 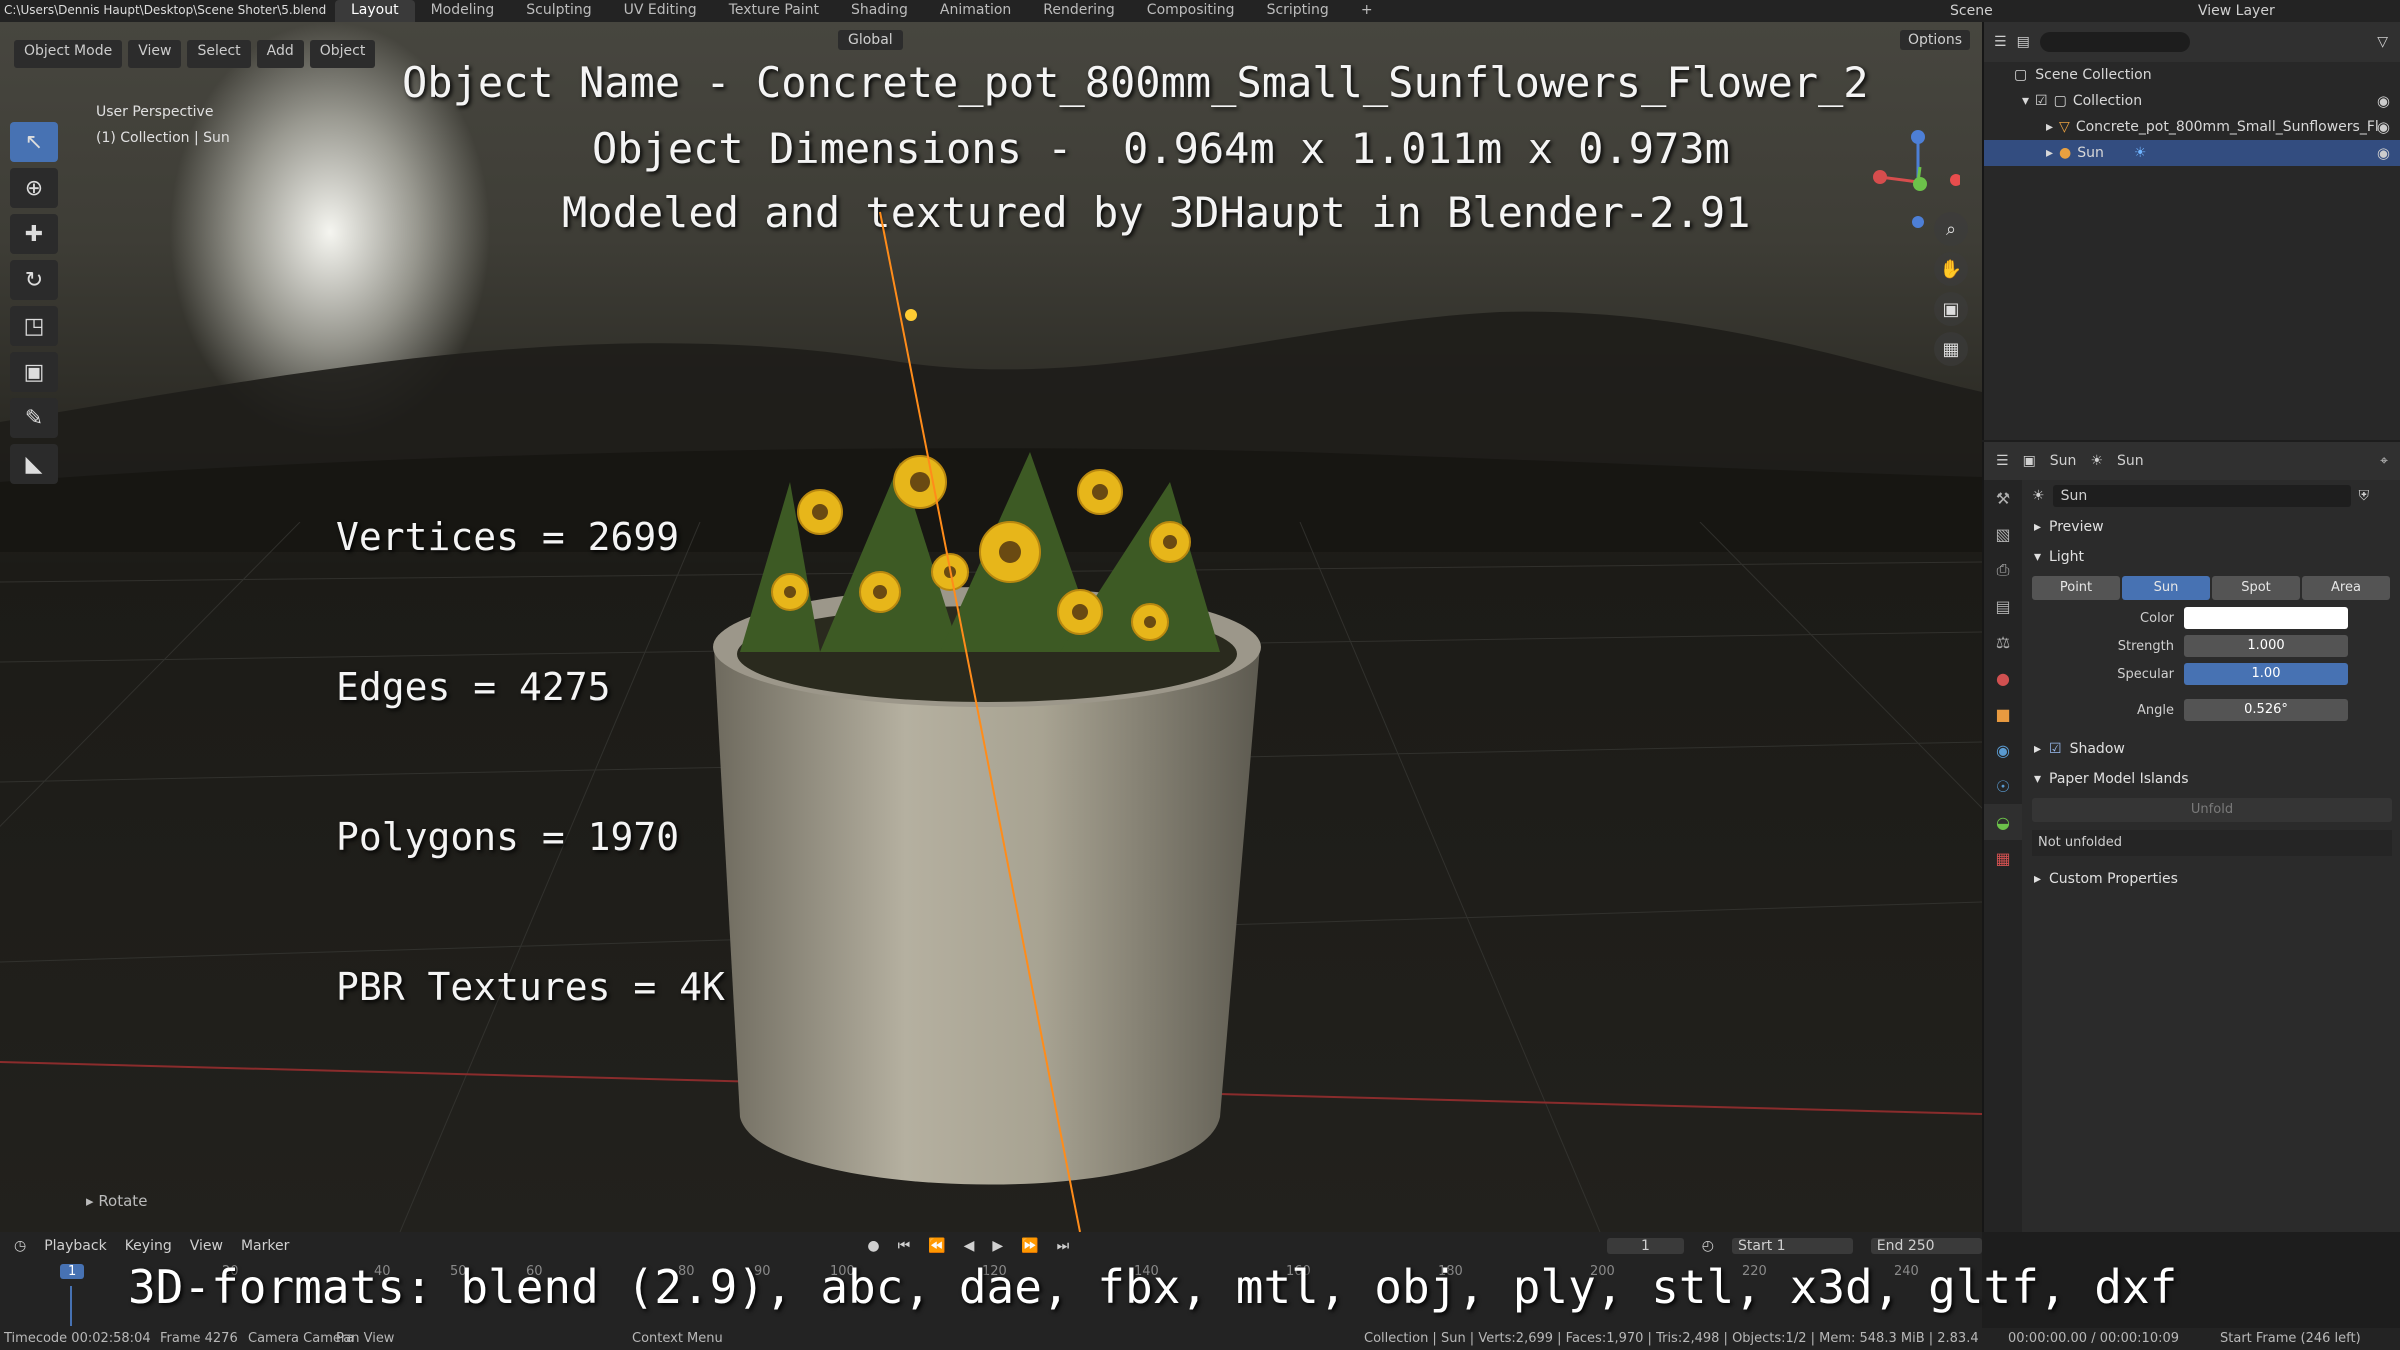 What do you see at coordinates (2384, 461) in the screenshot?
I see `pin-icon: ⌖` at bounding box center [2384, 461].